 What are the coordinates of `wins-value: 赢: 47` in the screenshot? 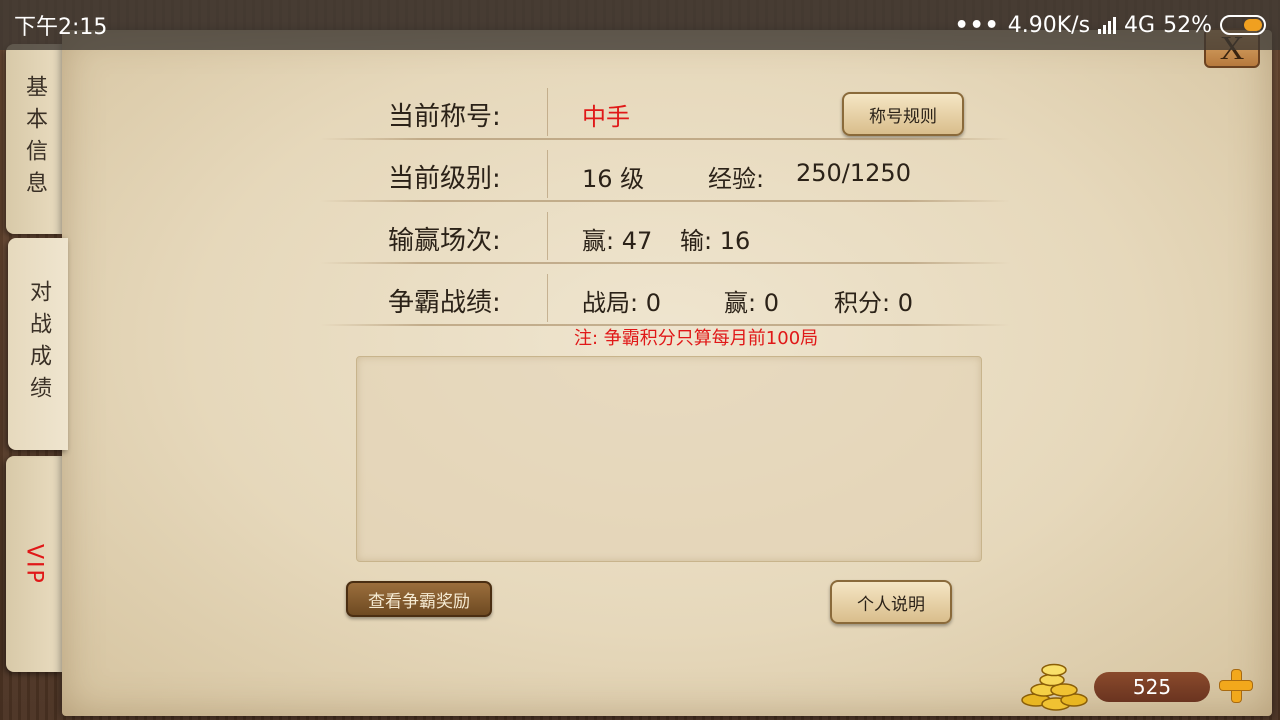 It's located at (617, 241).